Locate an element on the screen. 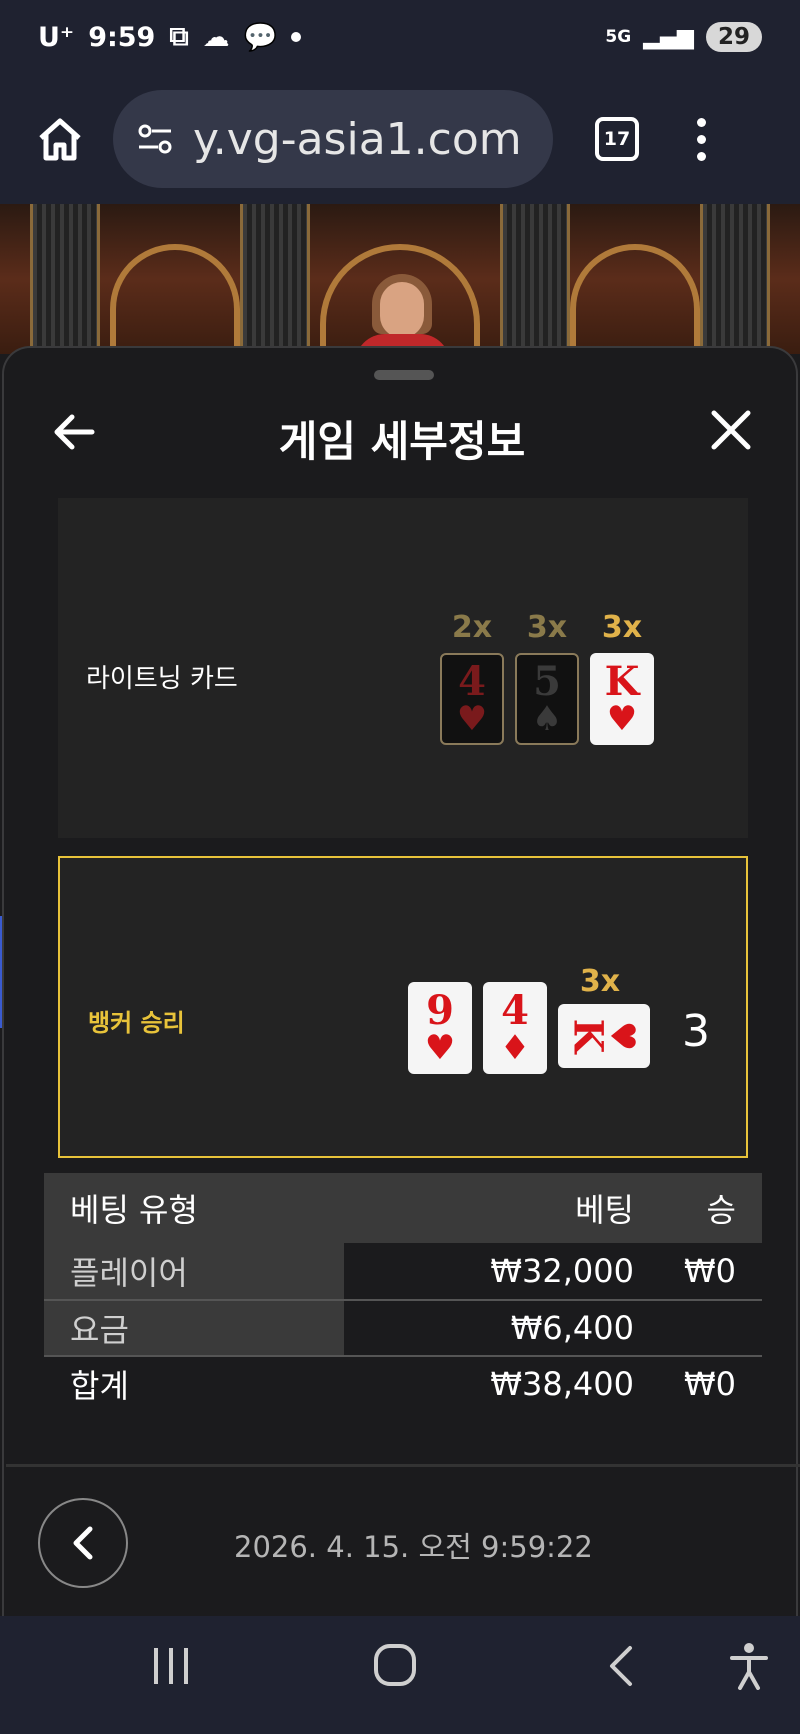 The height and width of the screenshot is (1734, 800). page-title: 게임 세부정보 is located at coordinates (402, 441).